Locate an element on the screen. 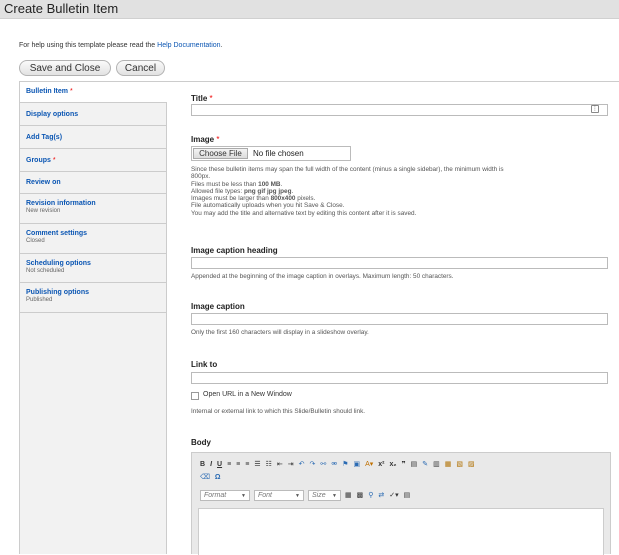 This screenshot has width=619, height=555. choose-file-button: Choose File is located at coordinates (220, 153).